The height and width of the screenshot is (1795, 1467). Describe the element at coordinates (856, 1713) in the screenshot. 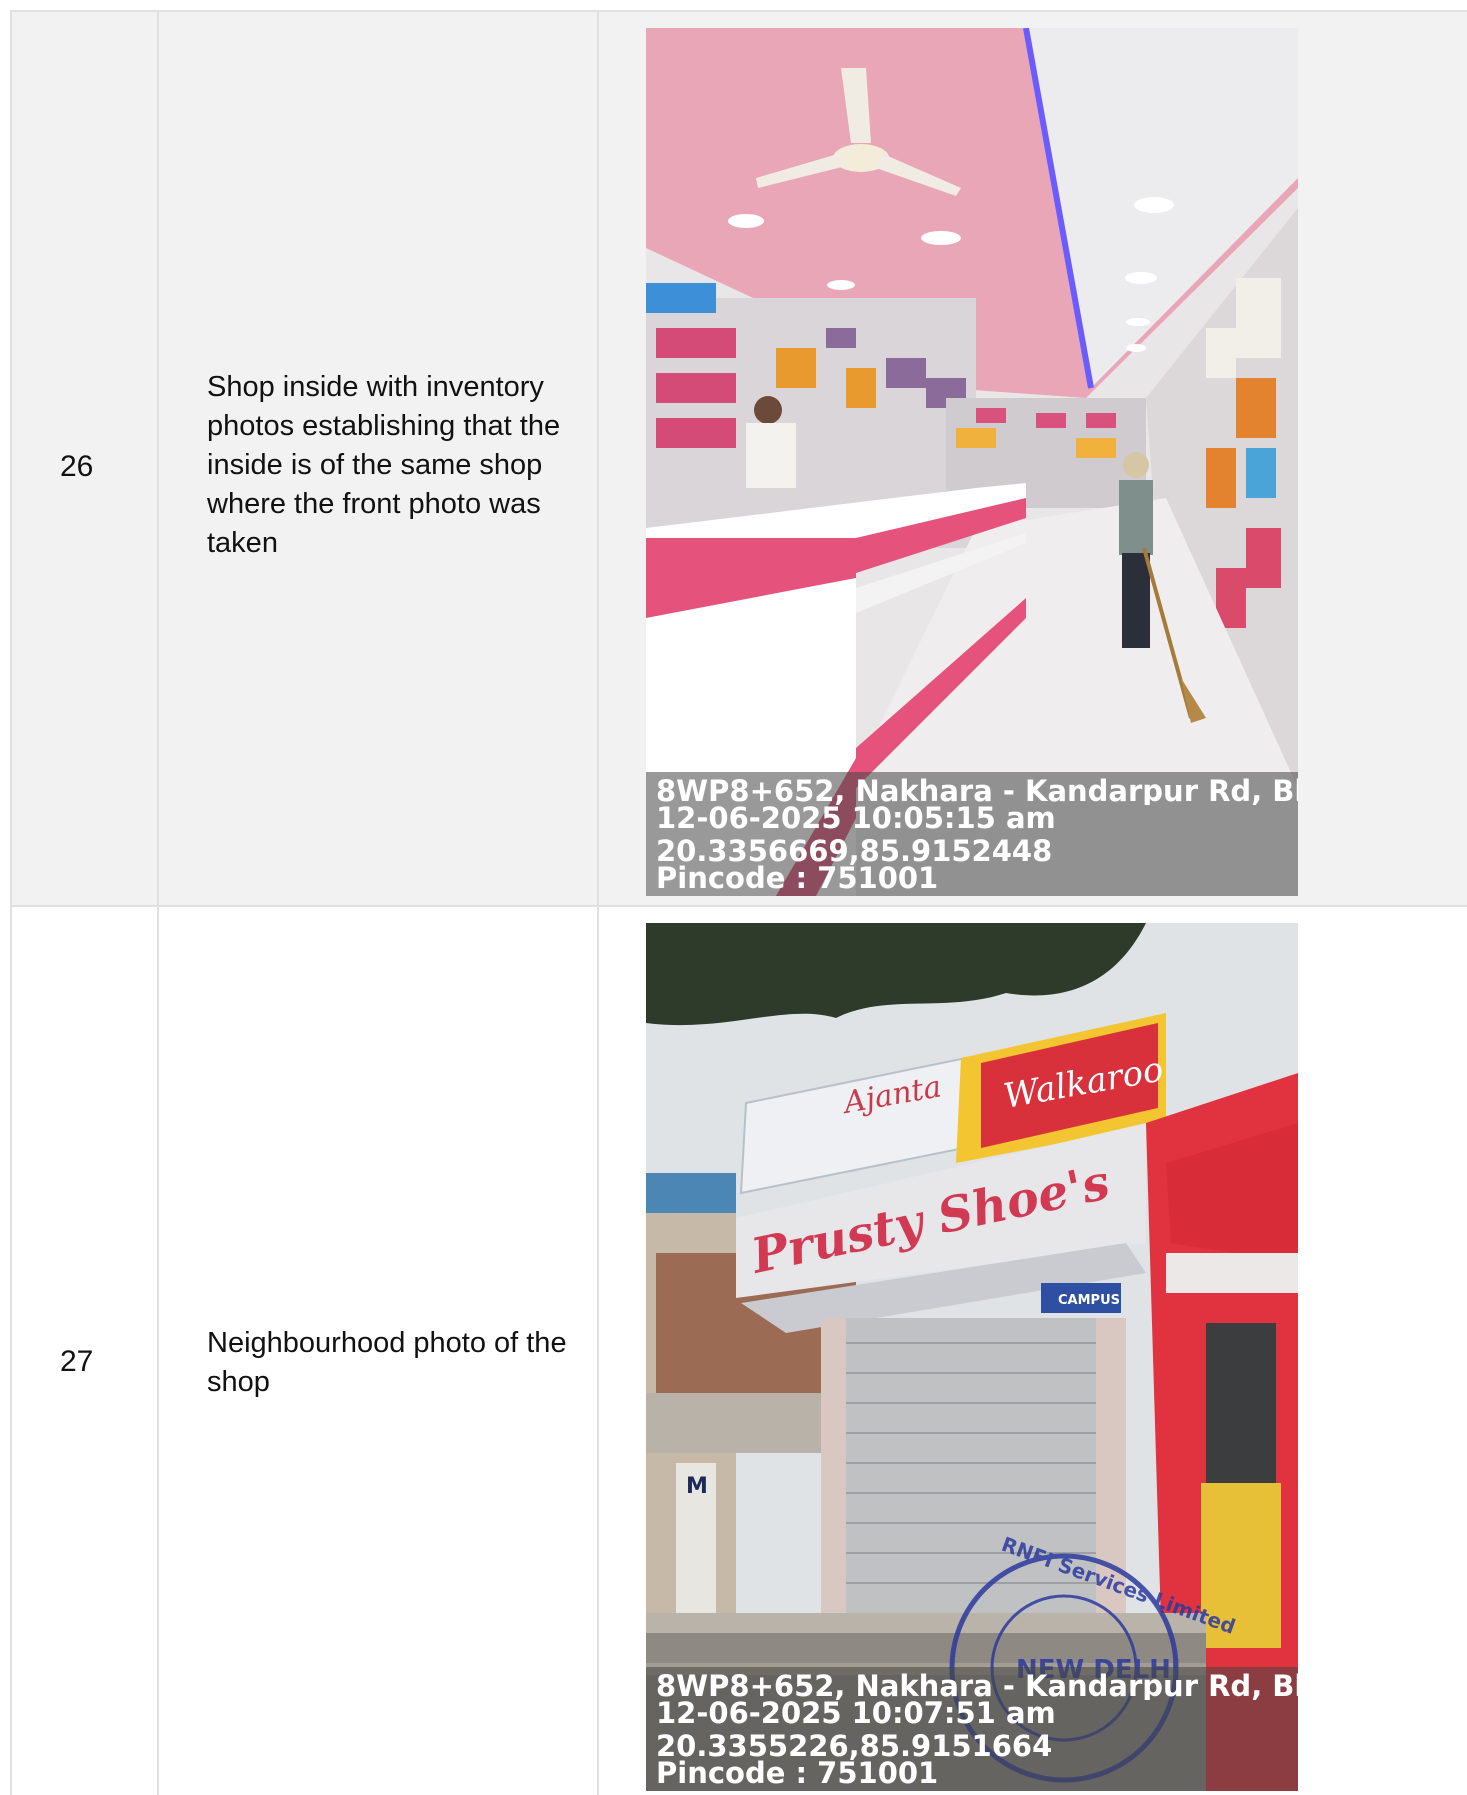

I see `geotag-datetime: 12-06-2025 10:07:51 am` at that location.